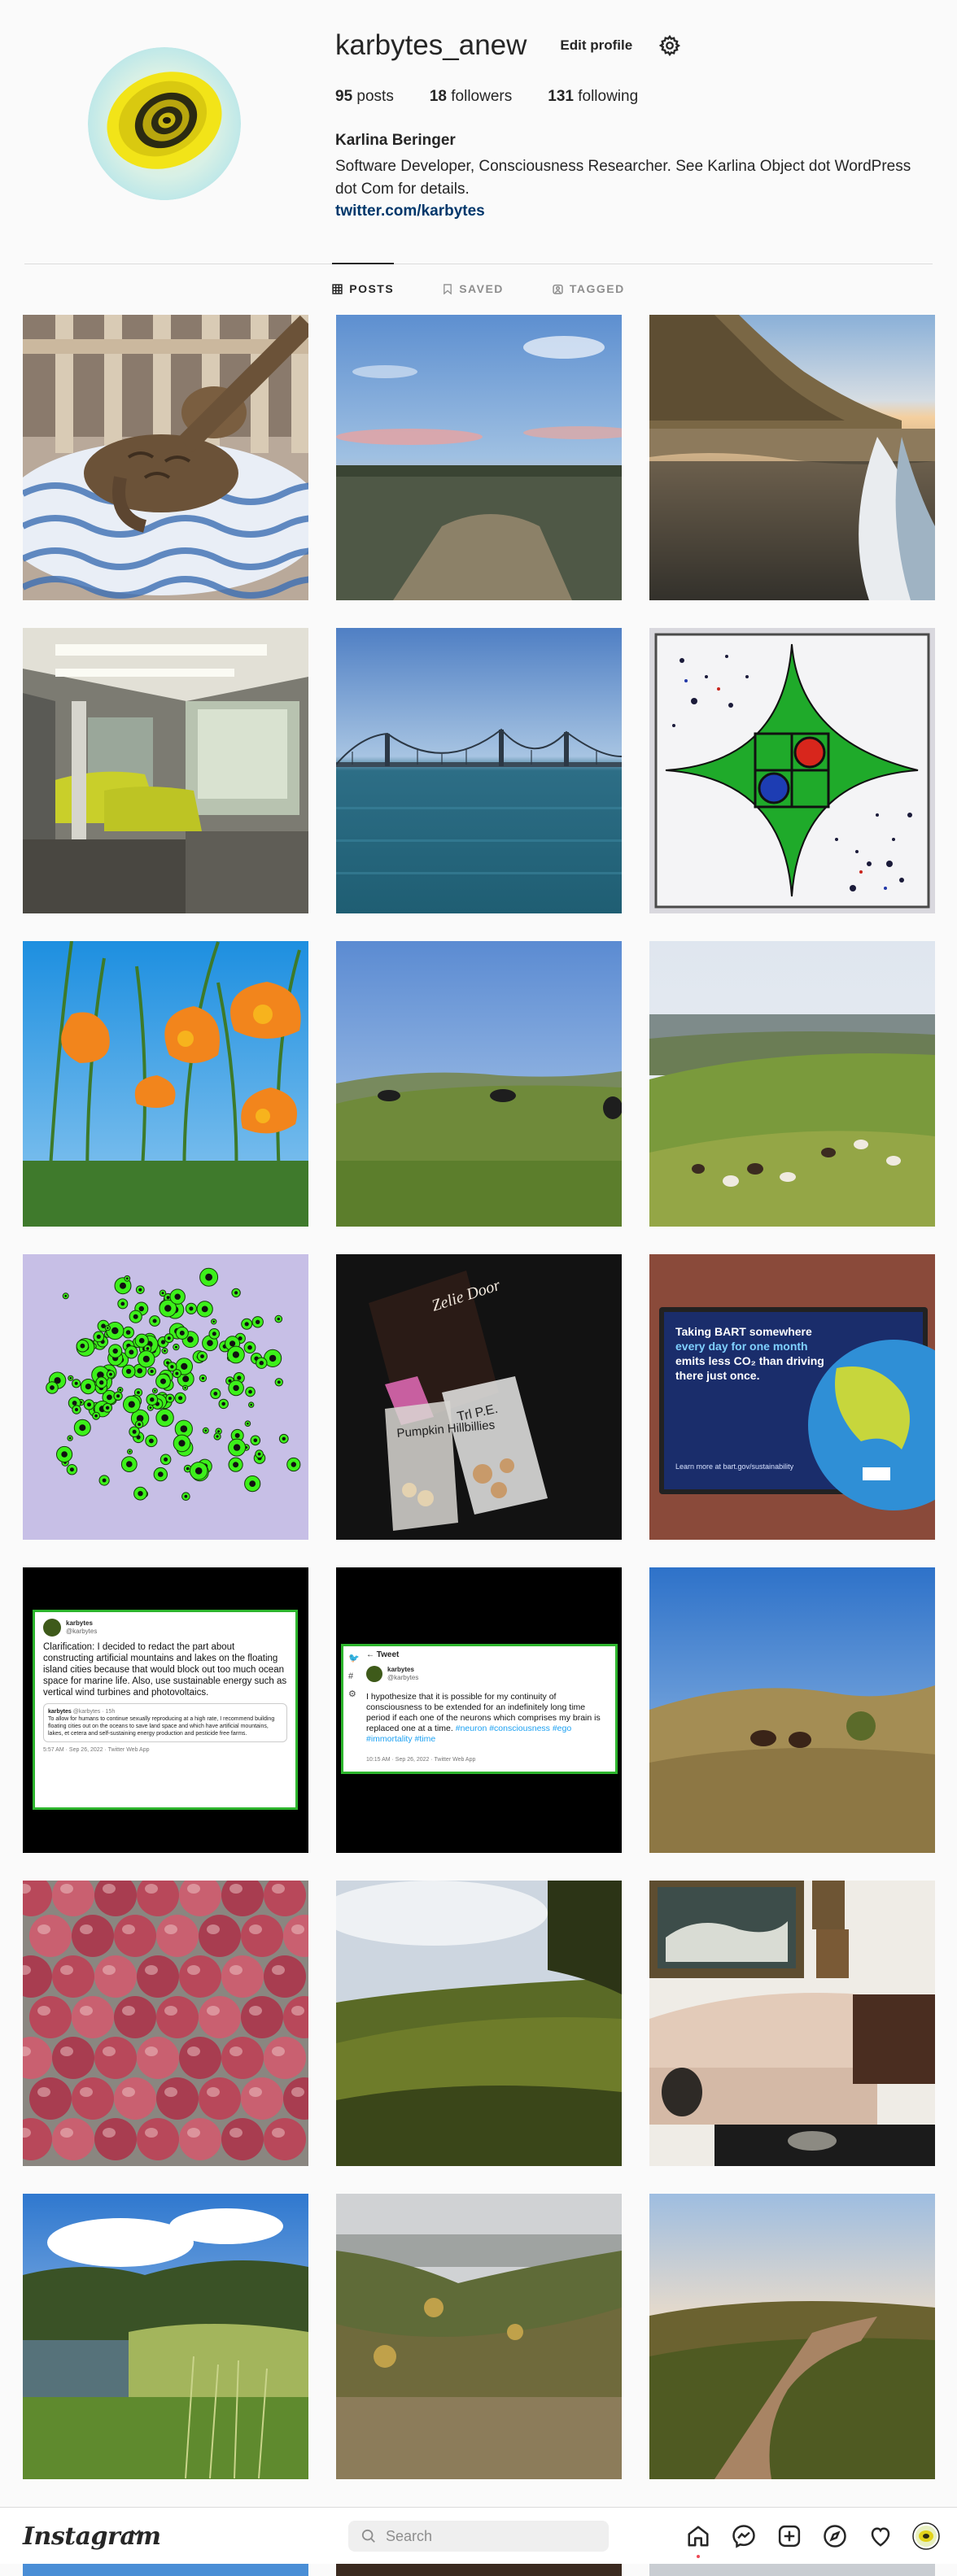 Image resolution: width=957 pixels, height=2576 pixels. Describe the element at coordinates (395, 140) in the screenshot. I see `full-name: Karlina Beringer` at that location.